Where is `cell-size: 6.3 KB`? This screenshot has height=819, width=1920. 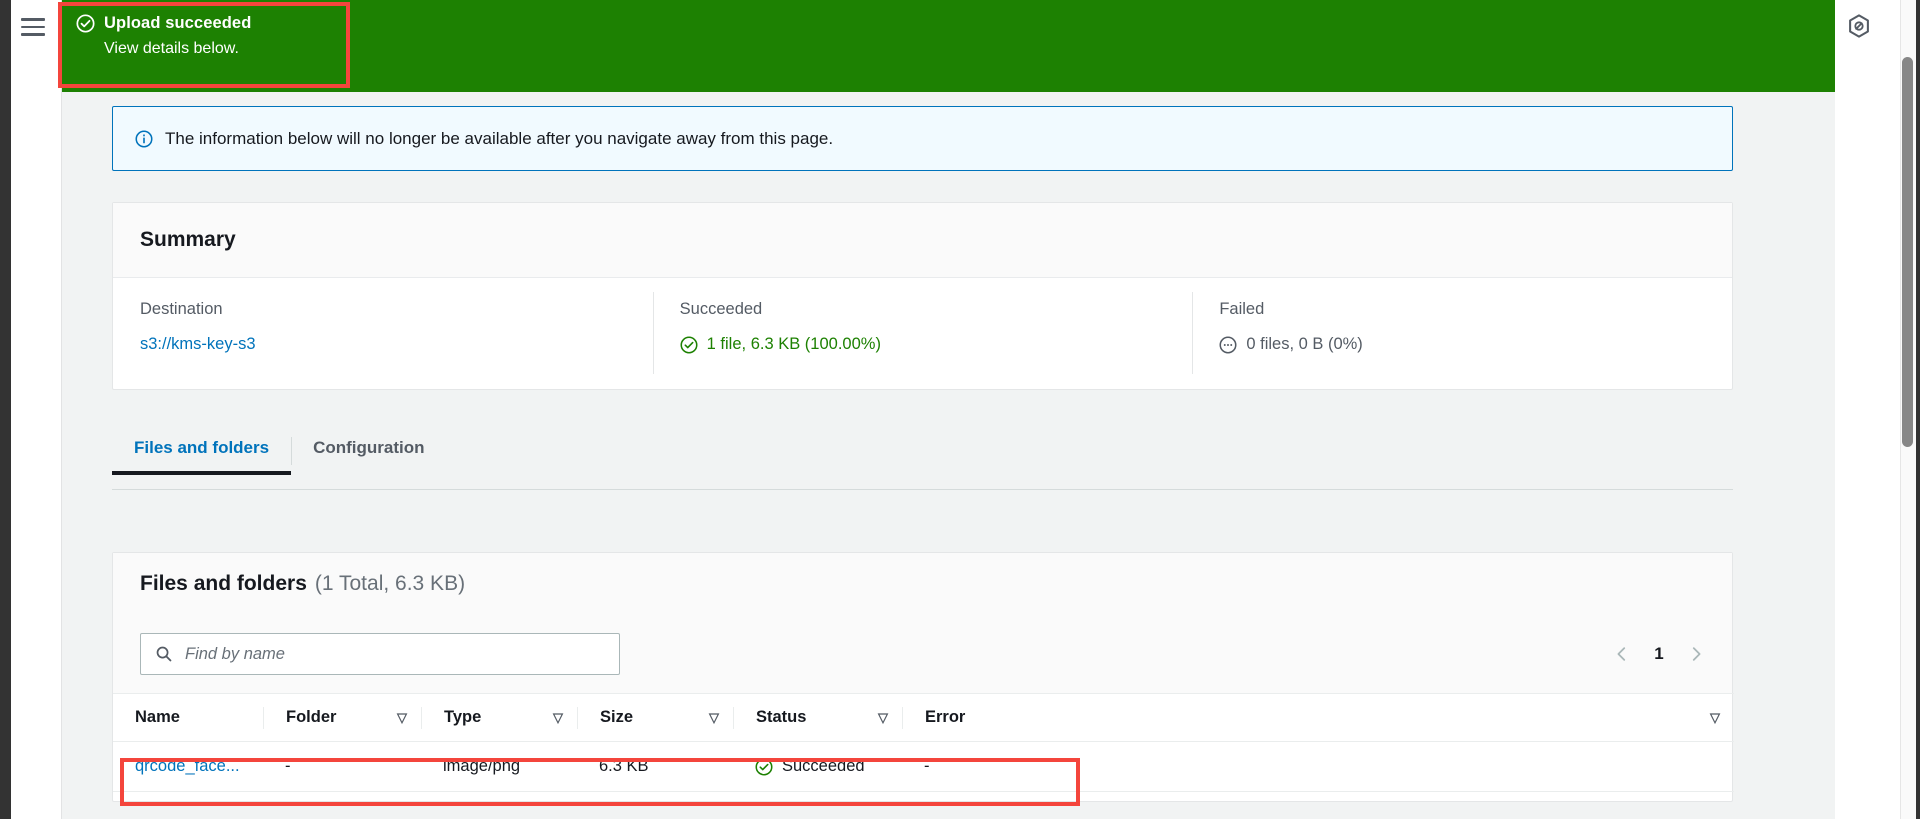
cell-size: 6.3 KB is located at coordinates (655, 766).